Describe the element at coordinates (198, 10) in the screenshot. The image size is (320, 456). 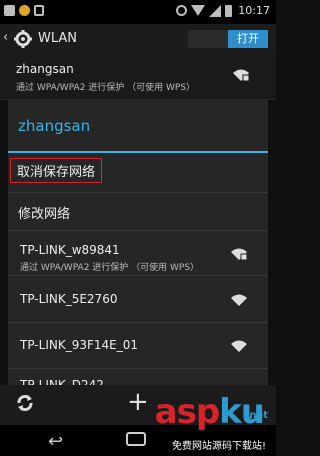
I see `wifi-status-icon` at that location.